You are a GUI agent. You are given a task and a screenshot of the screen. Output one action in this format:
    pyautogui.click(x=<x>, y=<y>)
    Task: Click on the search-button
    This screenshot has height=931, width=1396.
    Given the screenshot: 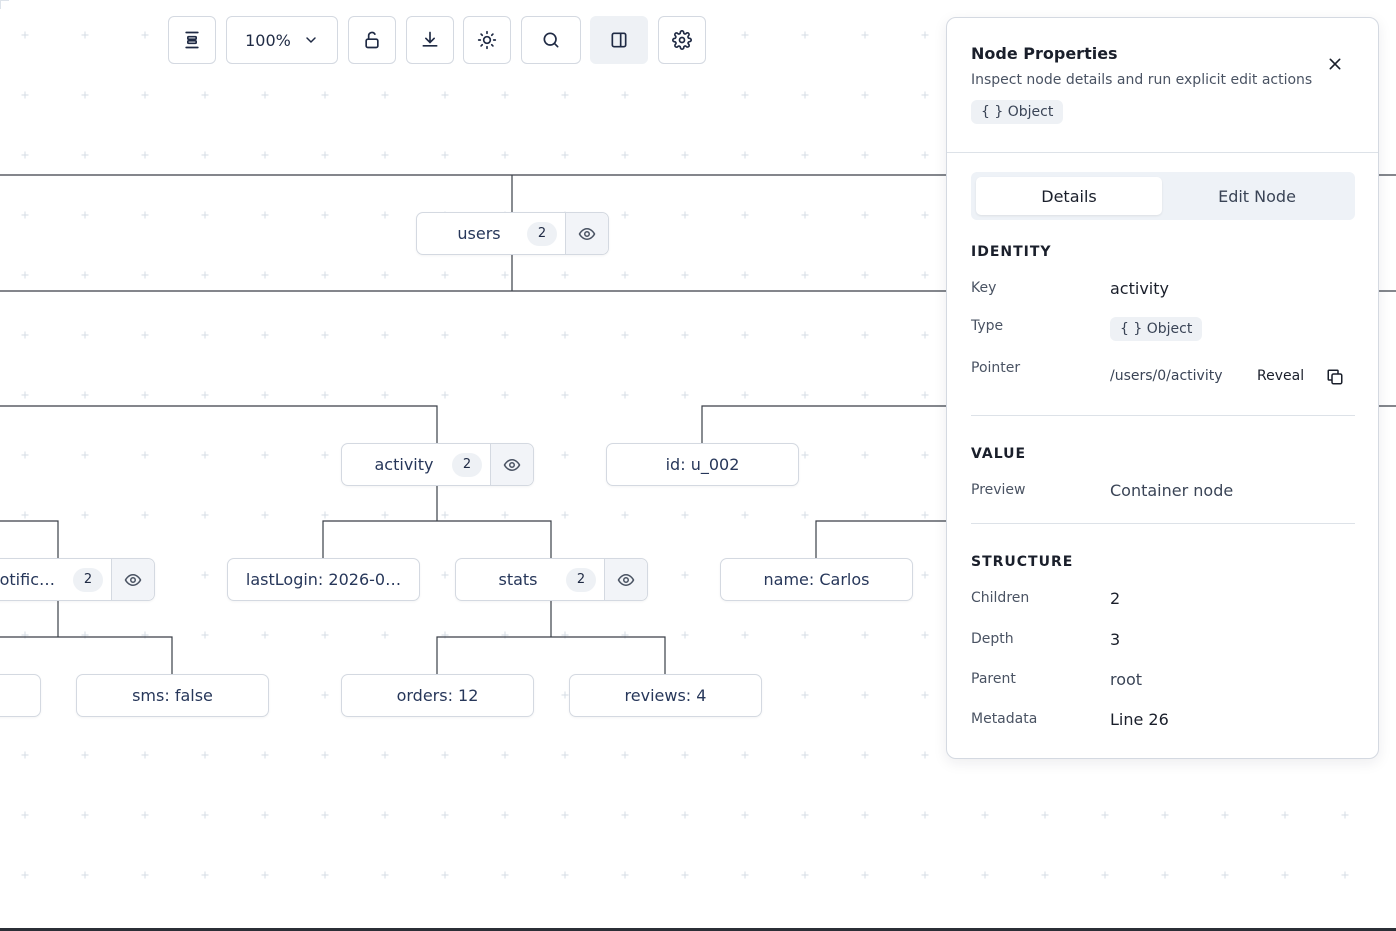 What is the action you would take?
    pyautogui.click(x=551, y=40)
    